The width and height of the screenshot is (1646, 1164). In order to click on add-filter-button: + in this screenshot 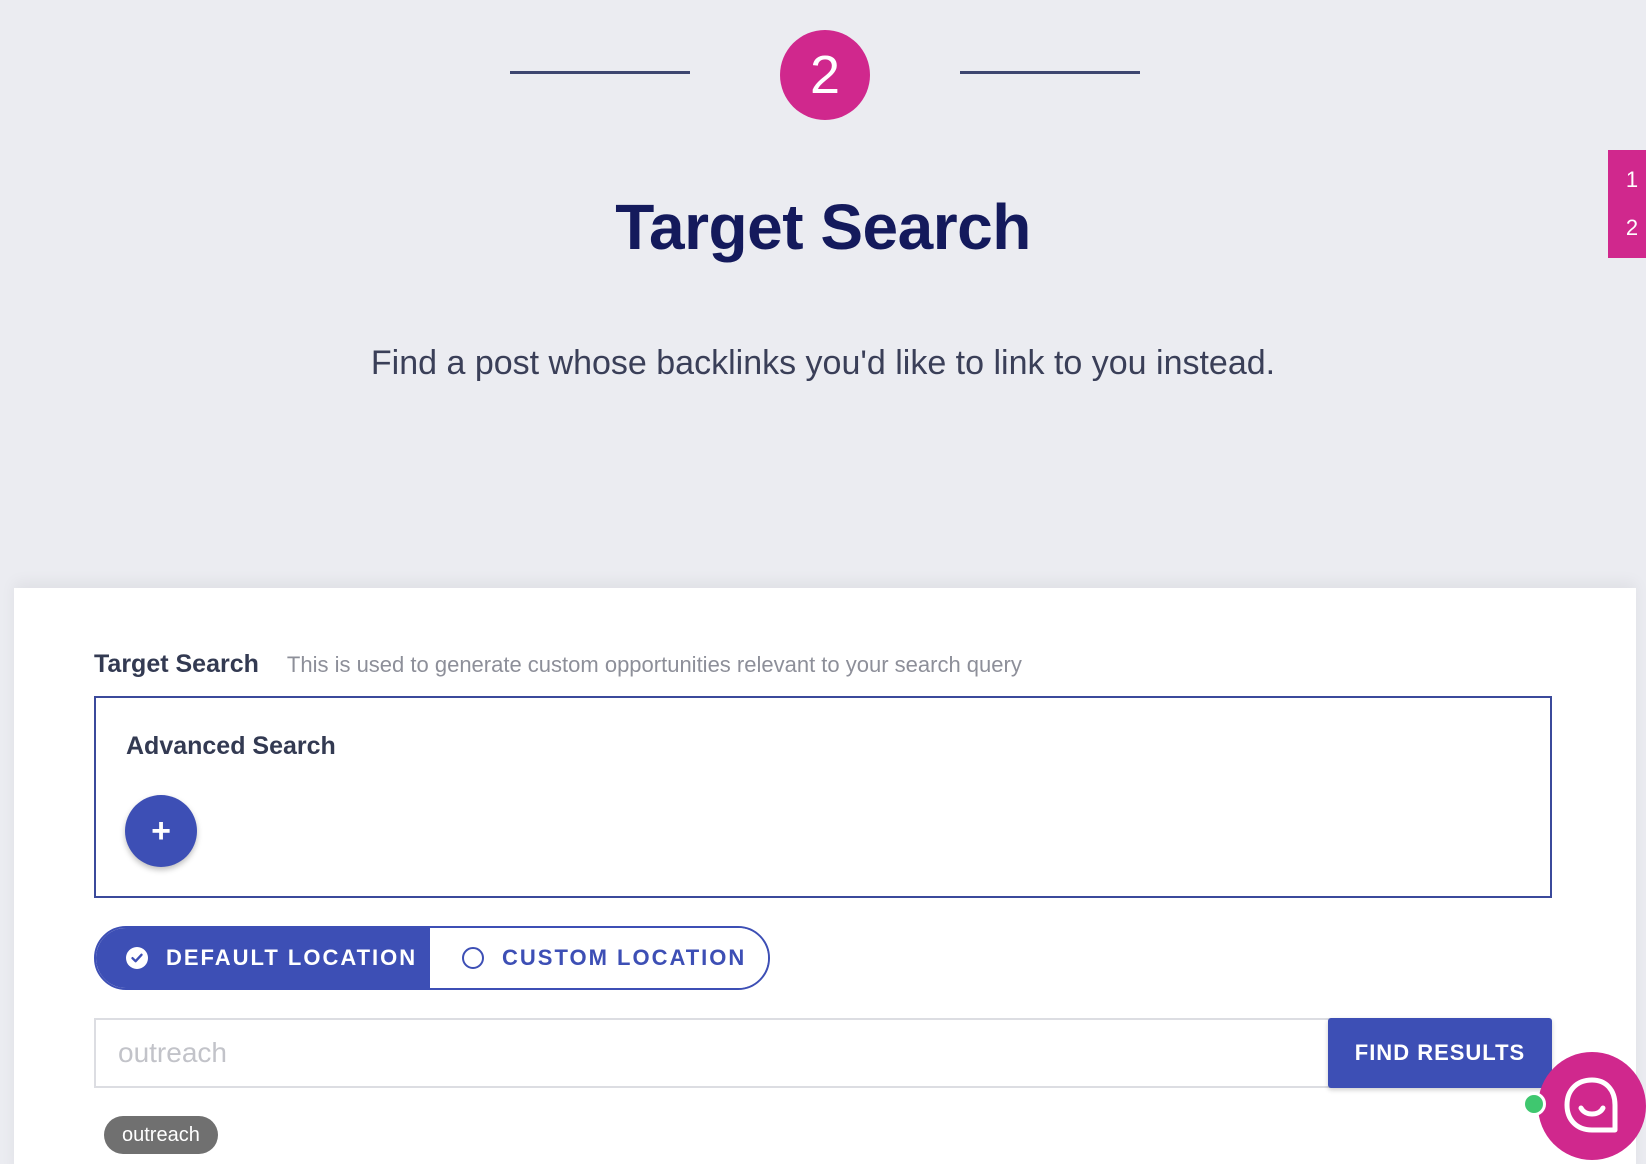, I will do `click(161, 831)`.